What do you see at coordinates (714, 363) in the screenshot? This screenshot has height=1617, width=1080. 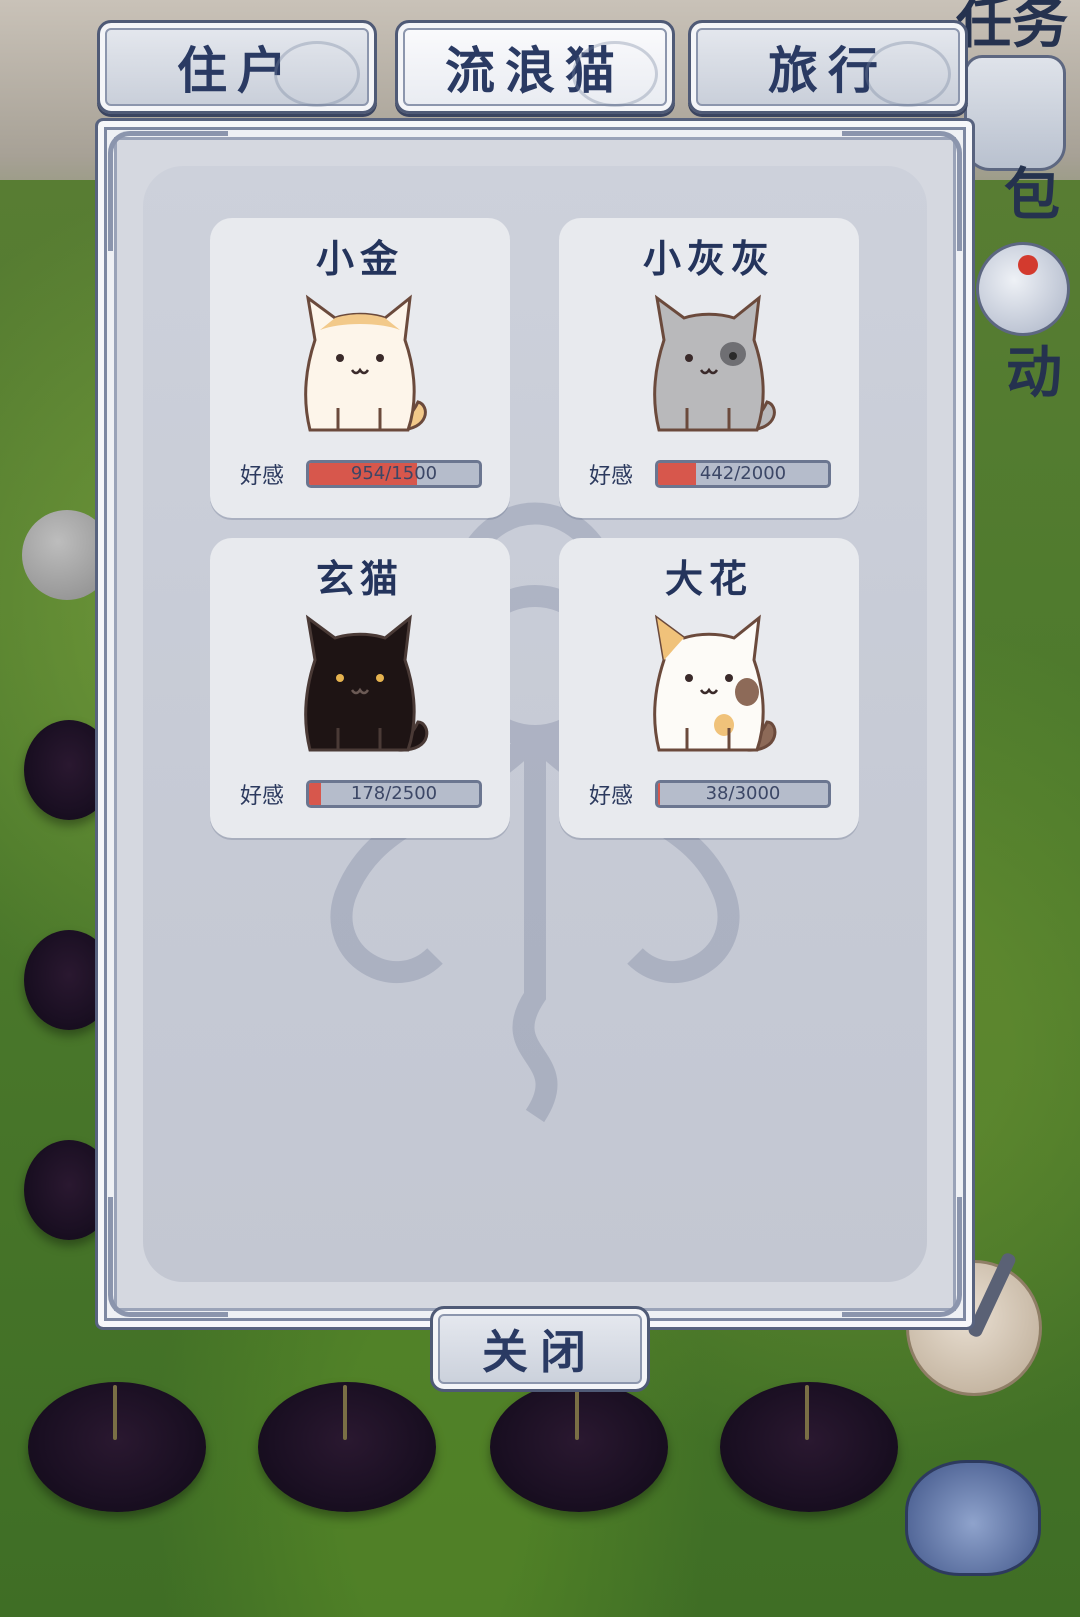 I see `gray-cat-icon` at bounding box center [714, 363].